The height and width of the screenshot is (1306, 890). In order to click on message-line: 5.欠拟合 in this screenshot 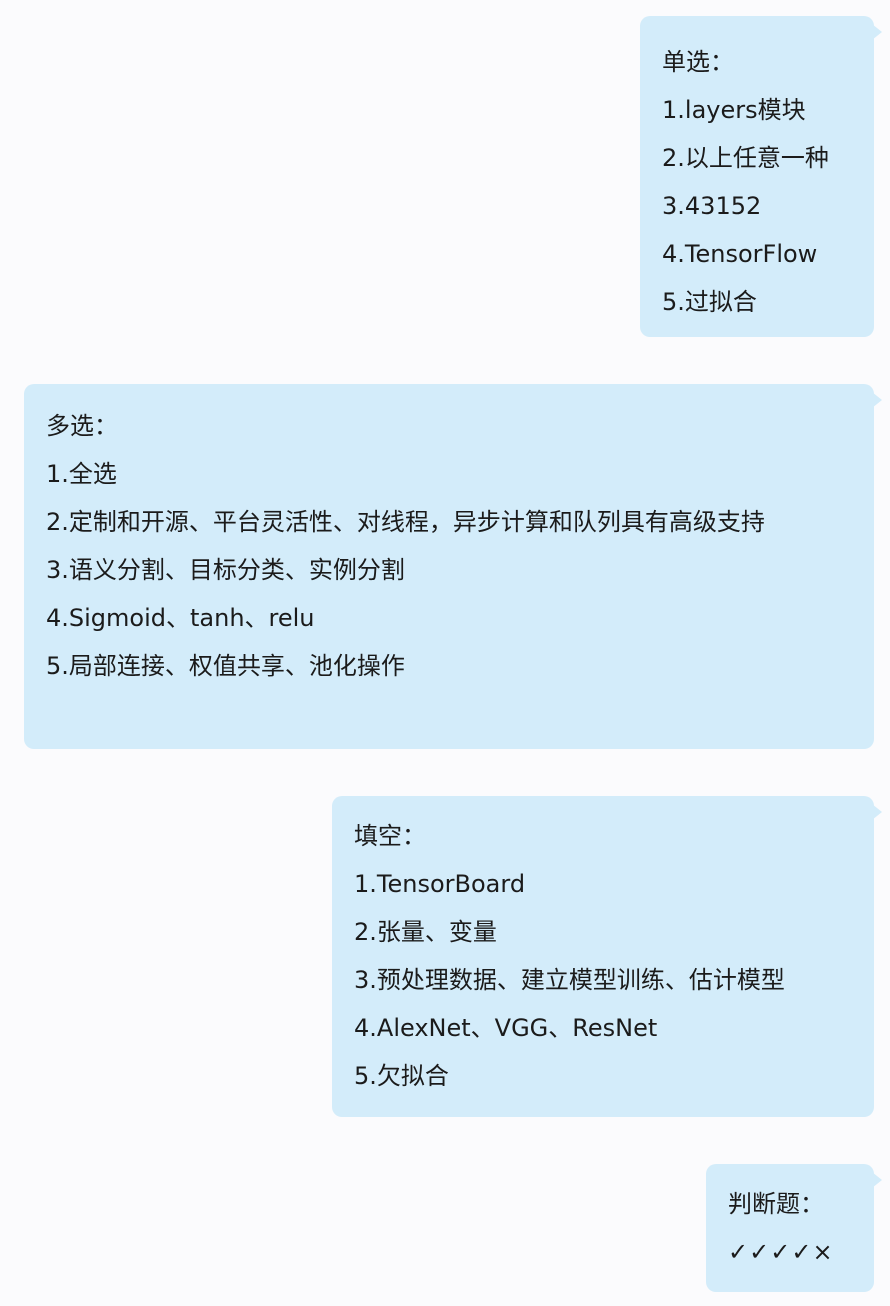, I will do `click(401, 1076)`.